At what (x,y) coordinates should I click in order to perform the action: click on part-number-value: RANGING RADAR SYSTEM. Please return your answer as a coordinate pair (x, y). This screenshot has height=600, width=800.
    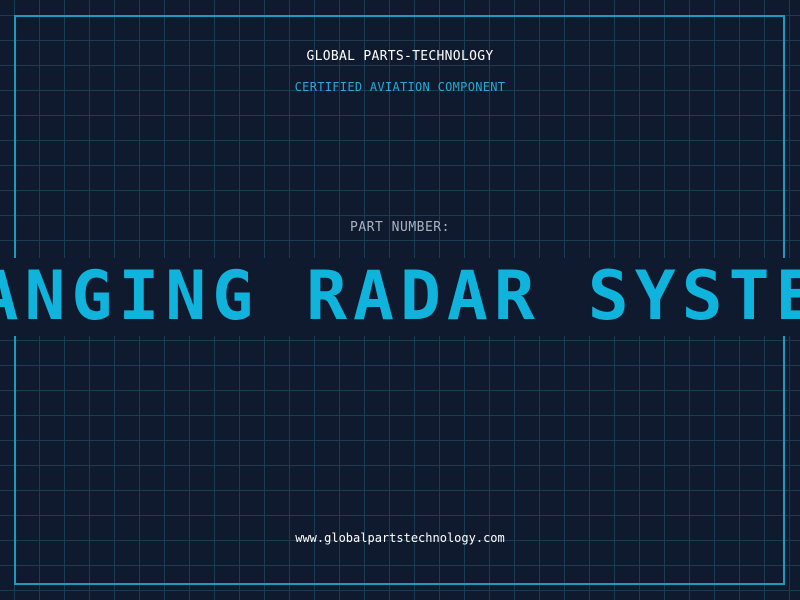
    Looking at the image, I should click on (400, 297).